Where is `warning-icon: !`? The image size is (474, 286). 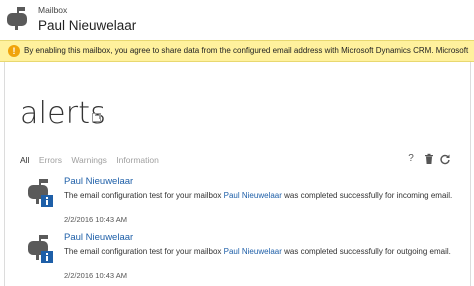 warning-icon: ! is located at coordinates (14, 51).